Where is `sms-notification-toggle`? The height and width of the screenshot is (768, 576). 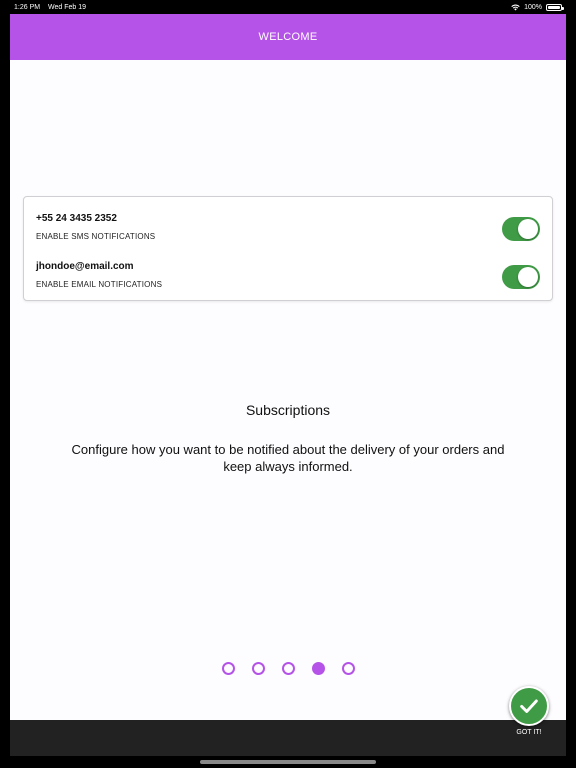
sms-notification-toggle is located at coordinates (521, 229).